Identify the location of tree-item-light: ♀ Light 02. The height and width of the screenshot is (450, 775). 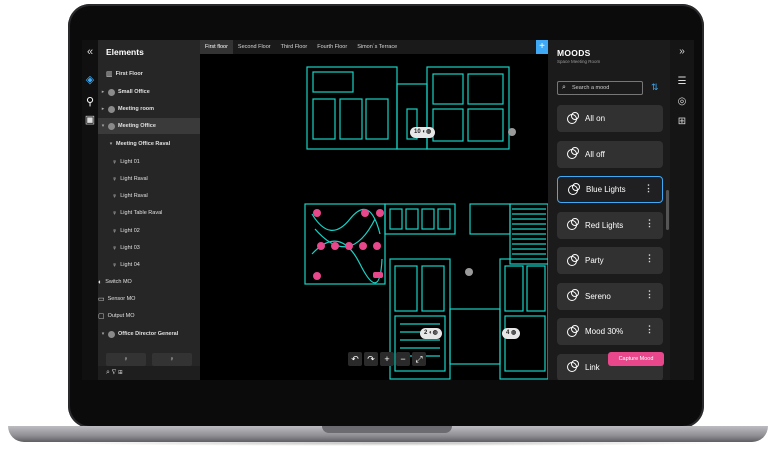
(149, 231).